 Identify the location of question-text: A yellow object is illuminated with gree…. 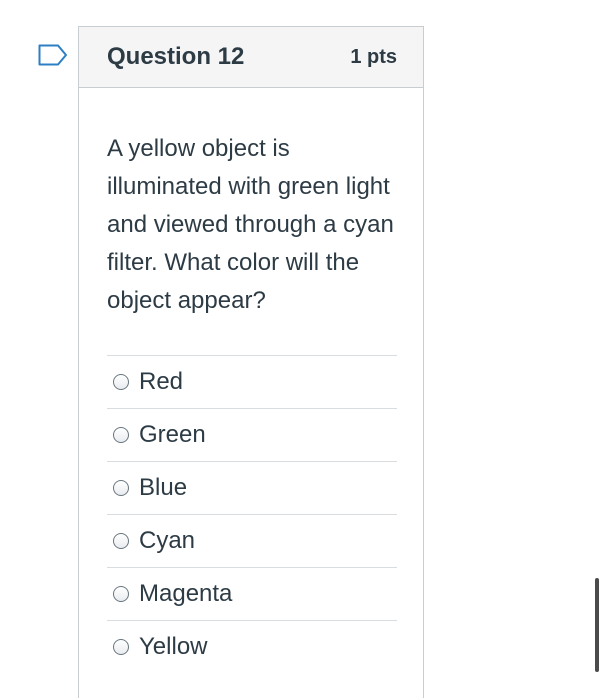
(250, 224).